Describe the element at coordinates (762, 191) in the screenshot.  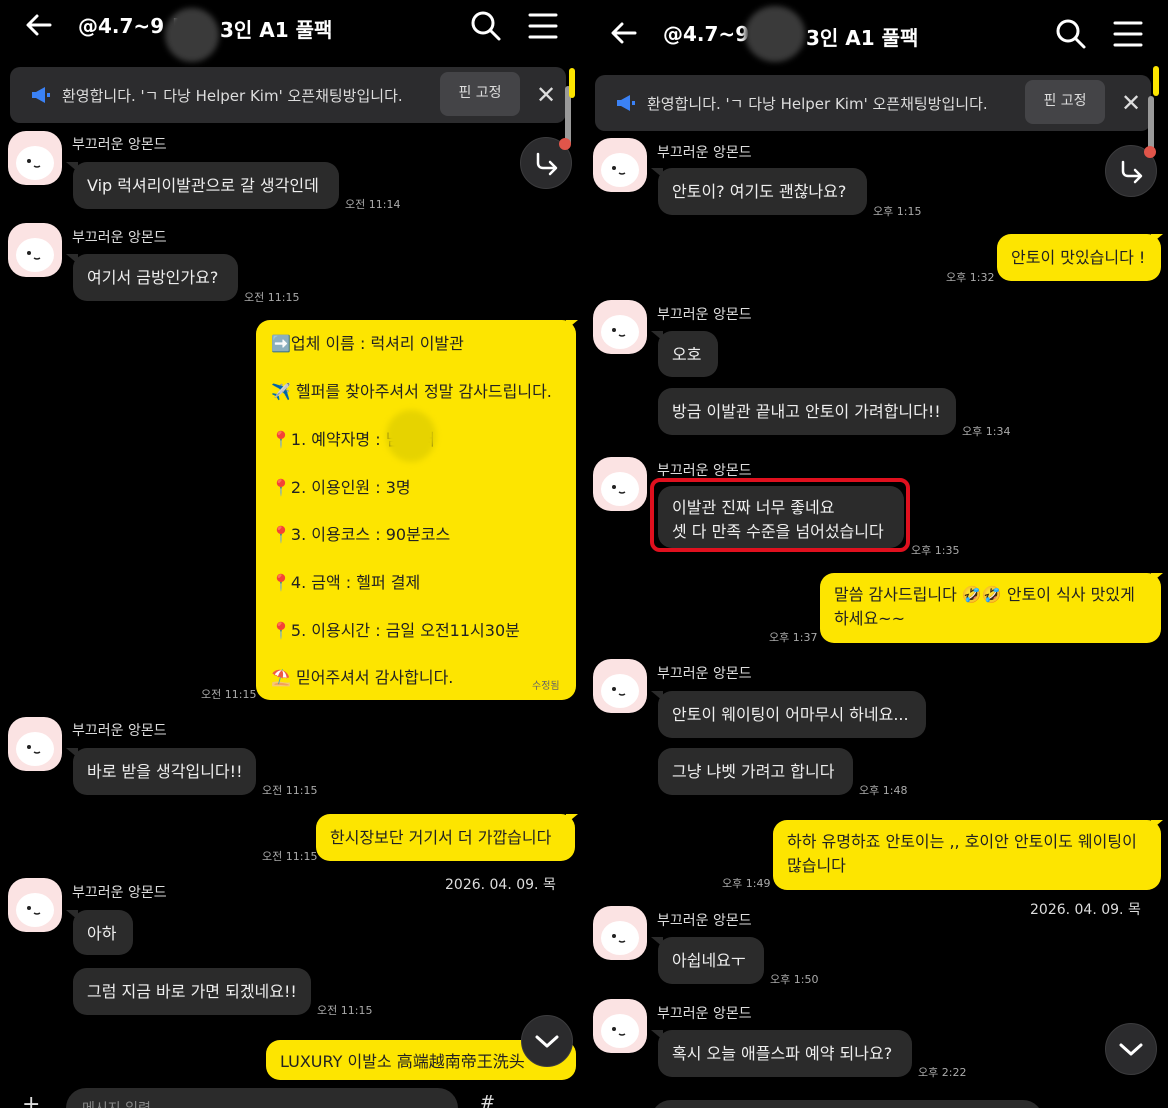
I see `message-bubble: 안토이? 여기도 괜찮나요?` at that location.